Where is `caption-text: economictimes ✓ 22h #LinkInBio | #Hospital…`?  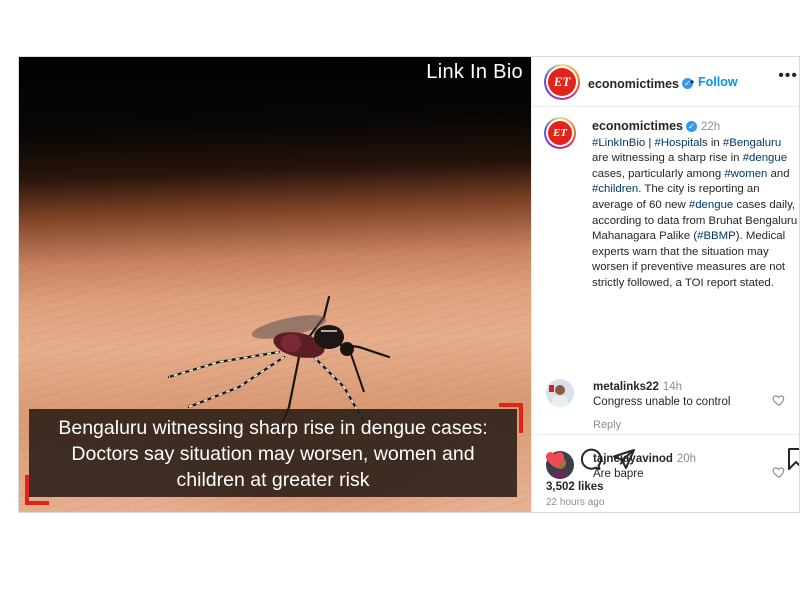 caption-text: economictimes ✓ 22h #LinkInBio | #Hospital… is located at coordinates (695, 205).